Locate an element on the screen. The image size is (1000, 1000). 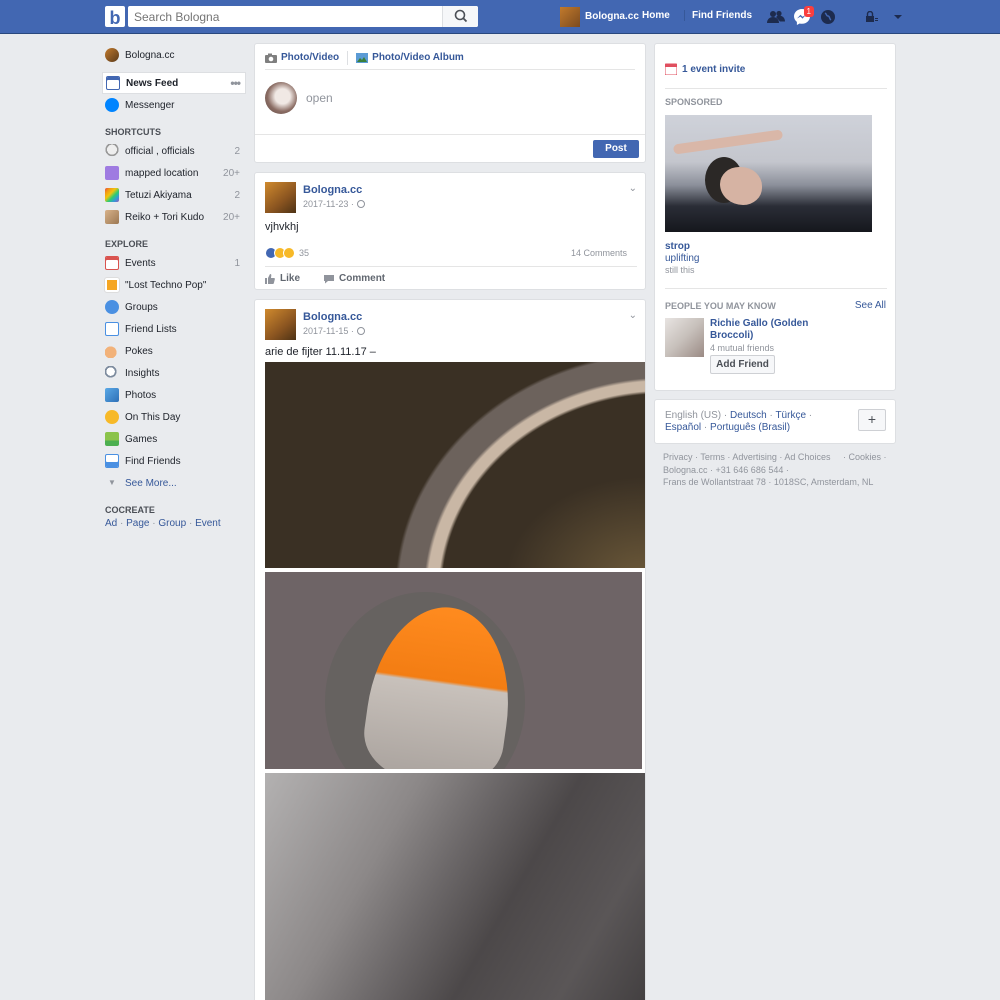
notifications-globe-icon is located at coordinates (828, 17).